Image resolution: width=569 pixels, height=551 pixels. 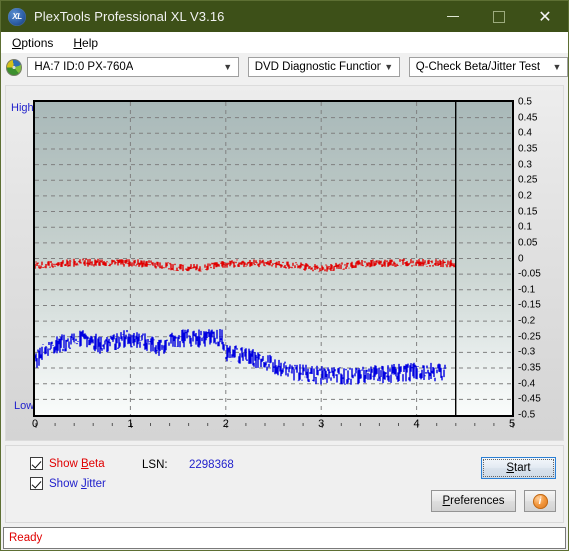 I want to click on preferences-button-label: Preferences, so click(x=473, y=501).